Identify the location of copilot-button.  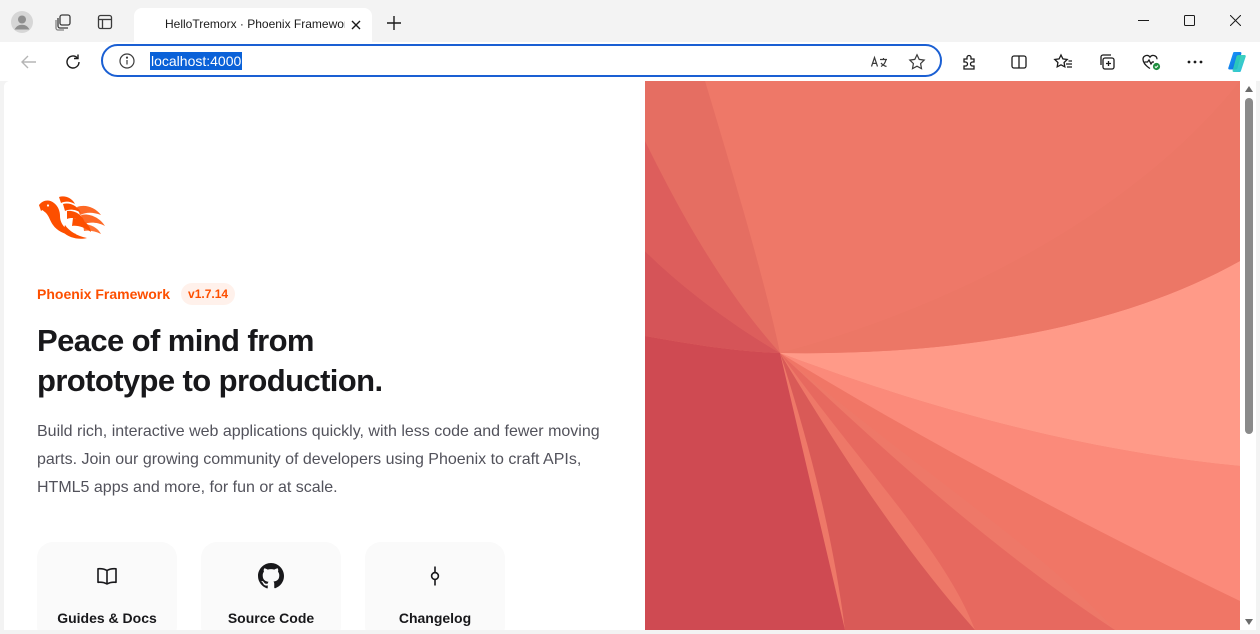
(1237, 62).